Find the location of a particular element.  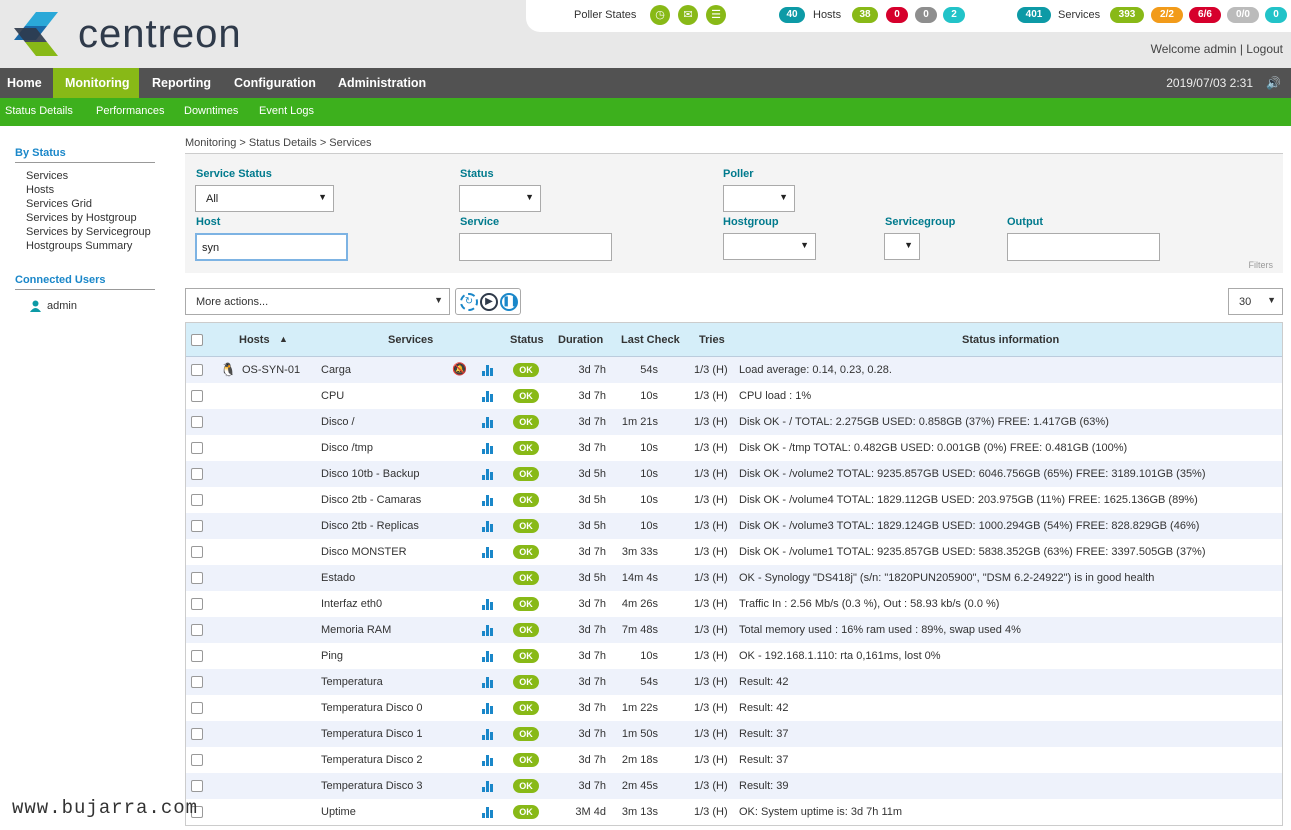

database-icon: ☰ is located at coordinates (716, 15).